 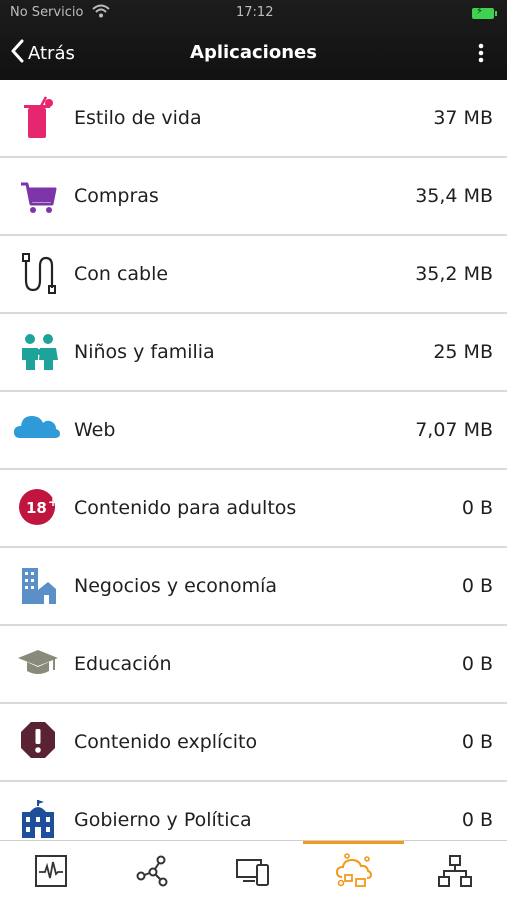 What do you see at coordinates (144, 352) in the screenshot?
I see `category-label: Niños y familia` at bounding box center [144, 352].